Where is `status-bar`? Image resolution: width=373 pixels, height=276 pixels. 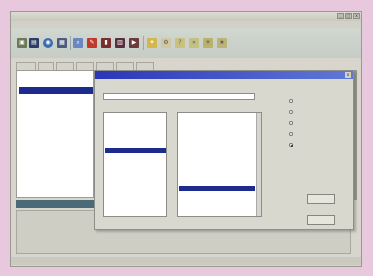 status-bar is located at coordinates (186, 261).